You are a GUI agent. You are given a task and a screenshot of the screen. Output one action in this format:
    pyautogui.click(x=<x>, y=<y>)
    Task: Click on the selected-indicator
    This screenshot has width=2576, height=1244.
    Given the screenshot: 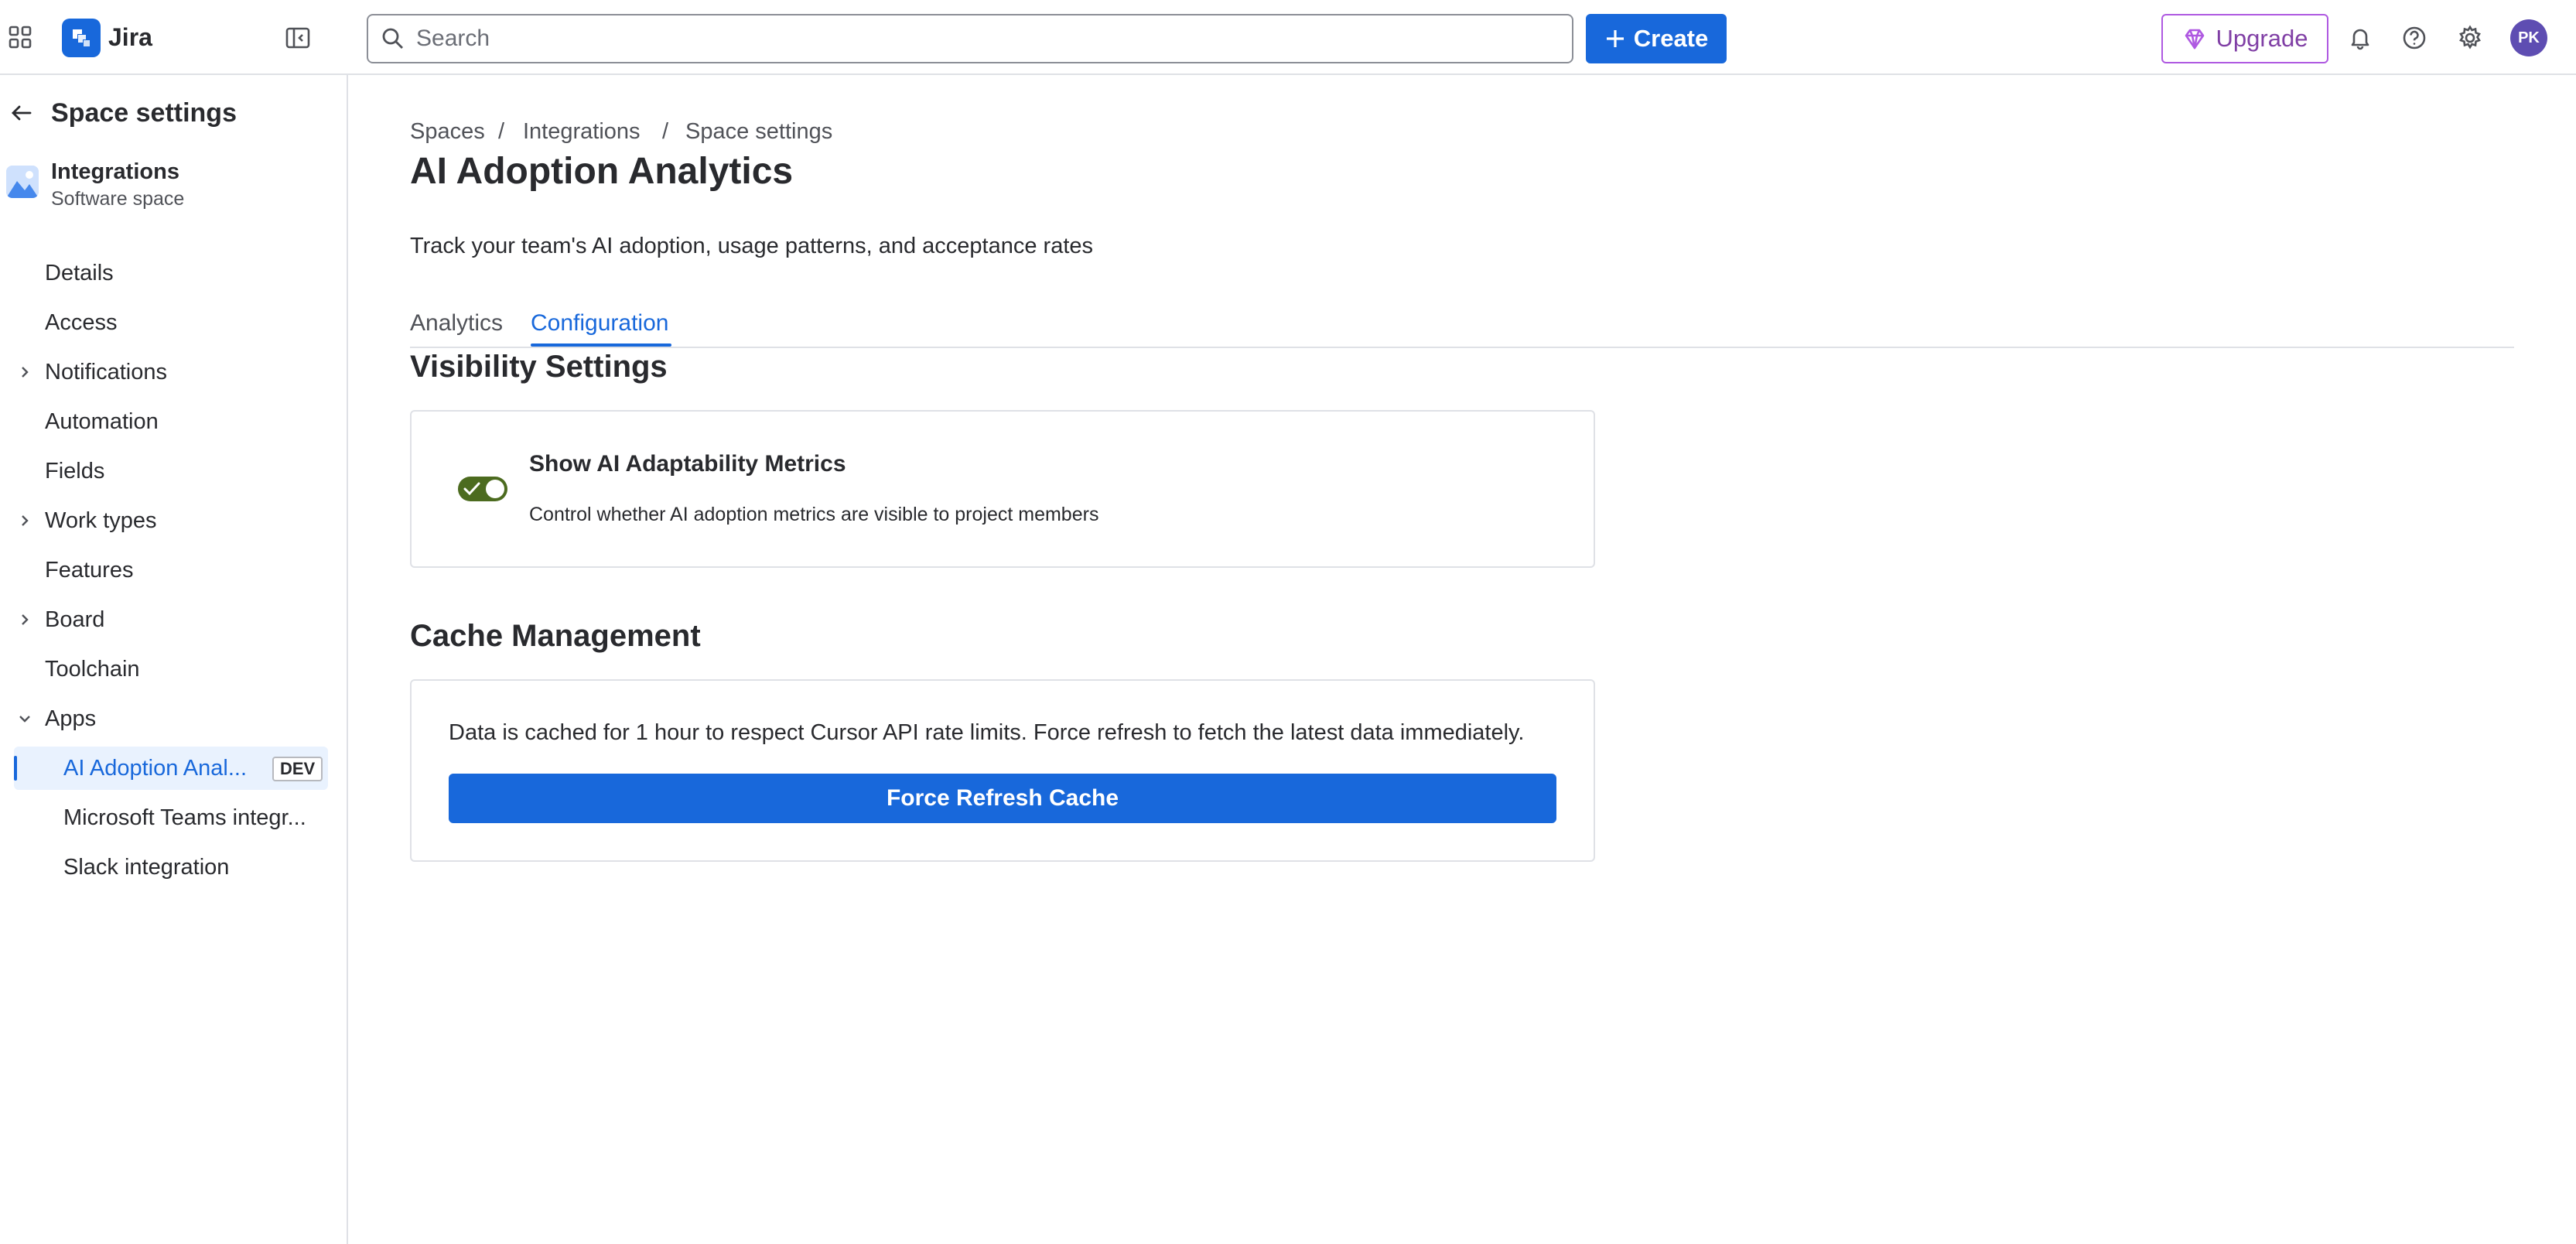 What is the action you would take?
    pyautogui.click(x=15, y=768)
    